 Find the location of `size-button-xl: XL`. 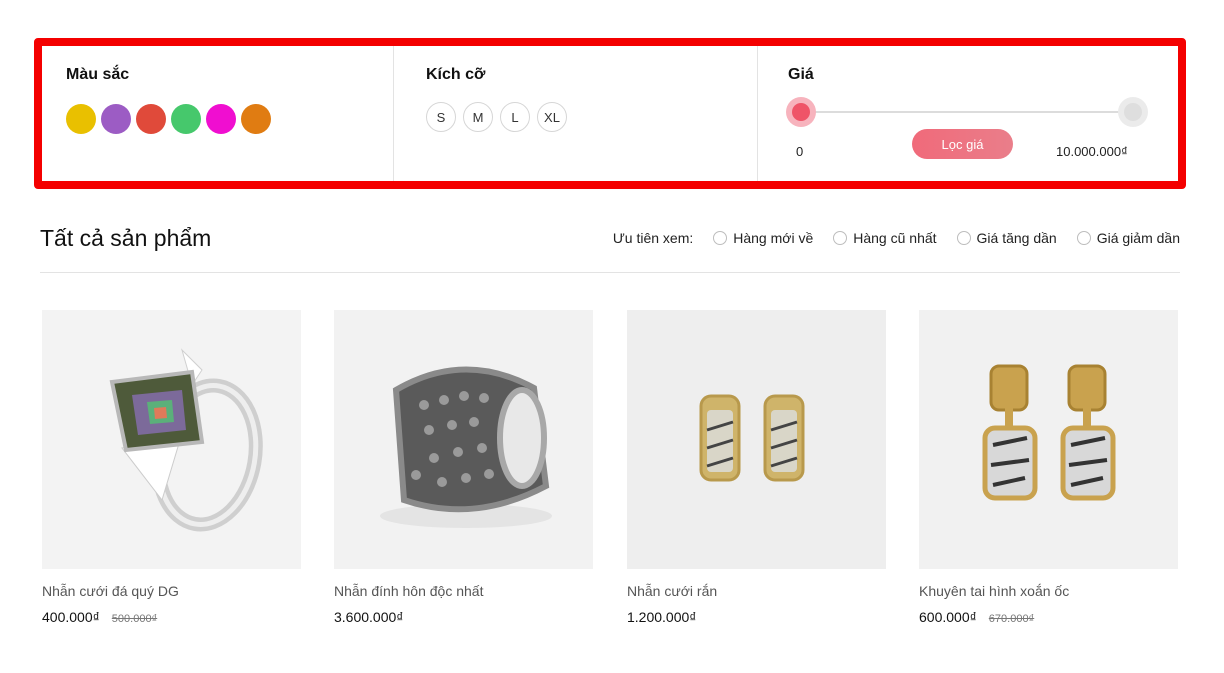

size-button-xl: XL is located at coordinates (552, 117).